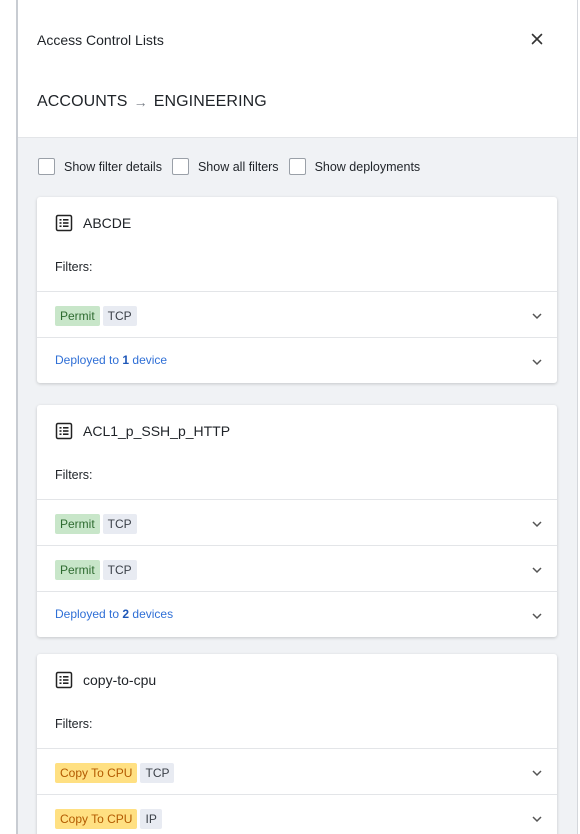 Image resolution: width=580 pixels, height=834 pixels. What do you see at coordinates (152, 102) in the screenshot?
I see `breadcrumb: ACCOUNTS → ENGINEERING` at bounding box center [152, 102].